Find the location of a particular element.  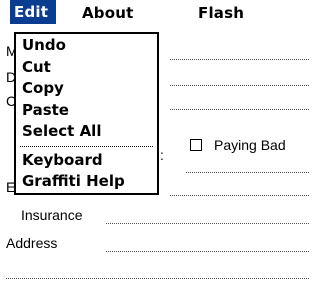

menu-item-cut: Cut is located at coordinates (86, 68).